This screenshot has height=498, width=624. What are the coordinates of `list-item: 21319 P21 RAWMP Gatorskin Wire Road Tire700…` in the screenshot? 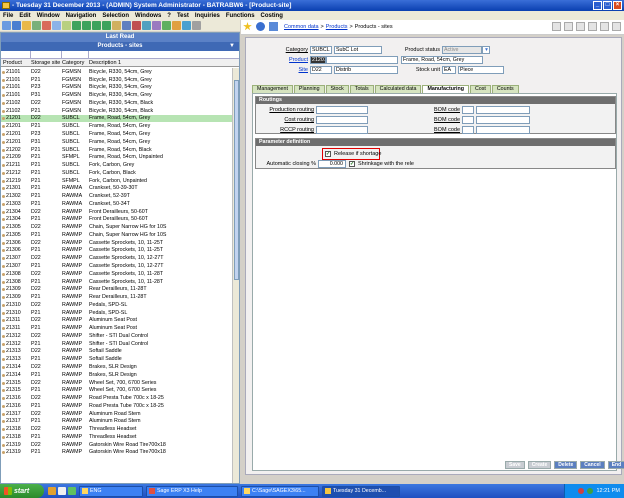 It's located at (117, 453).